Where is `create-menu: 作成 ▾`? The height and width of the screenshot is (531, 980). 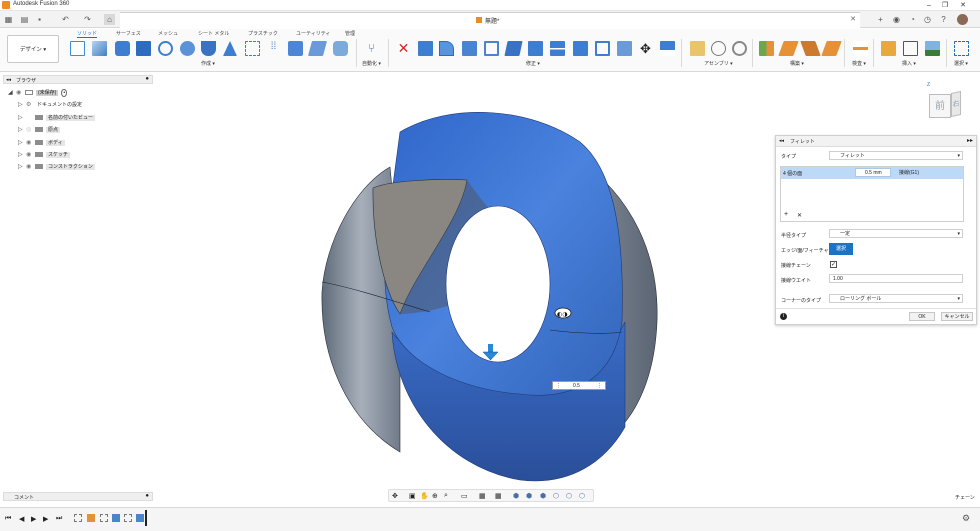 create-menu: 作成 ▾ is located at coordinates (208, 63).